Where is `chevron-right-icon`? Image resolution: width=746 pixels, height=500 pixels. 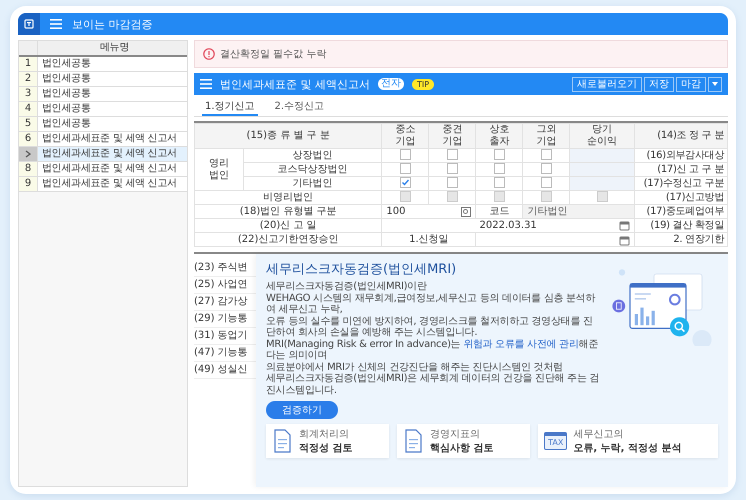 chevron-right-icon is located at coordinates (28, 154).